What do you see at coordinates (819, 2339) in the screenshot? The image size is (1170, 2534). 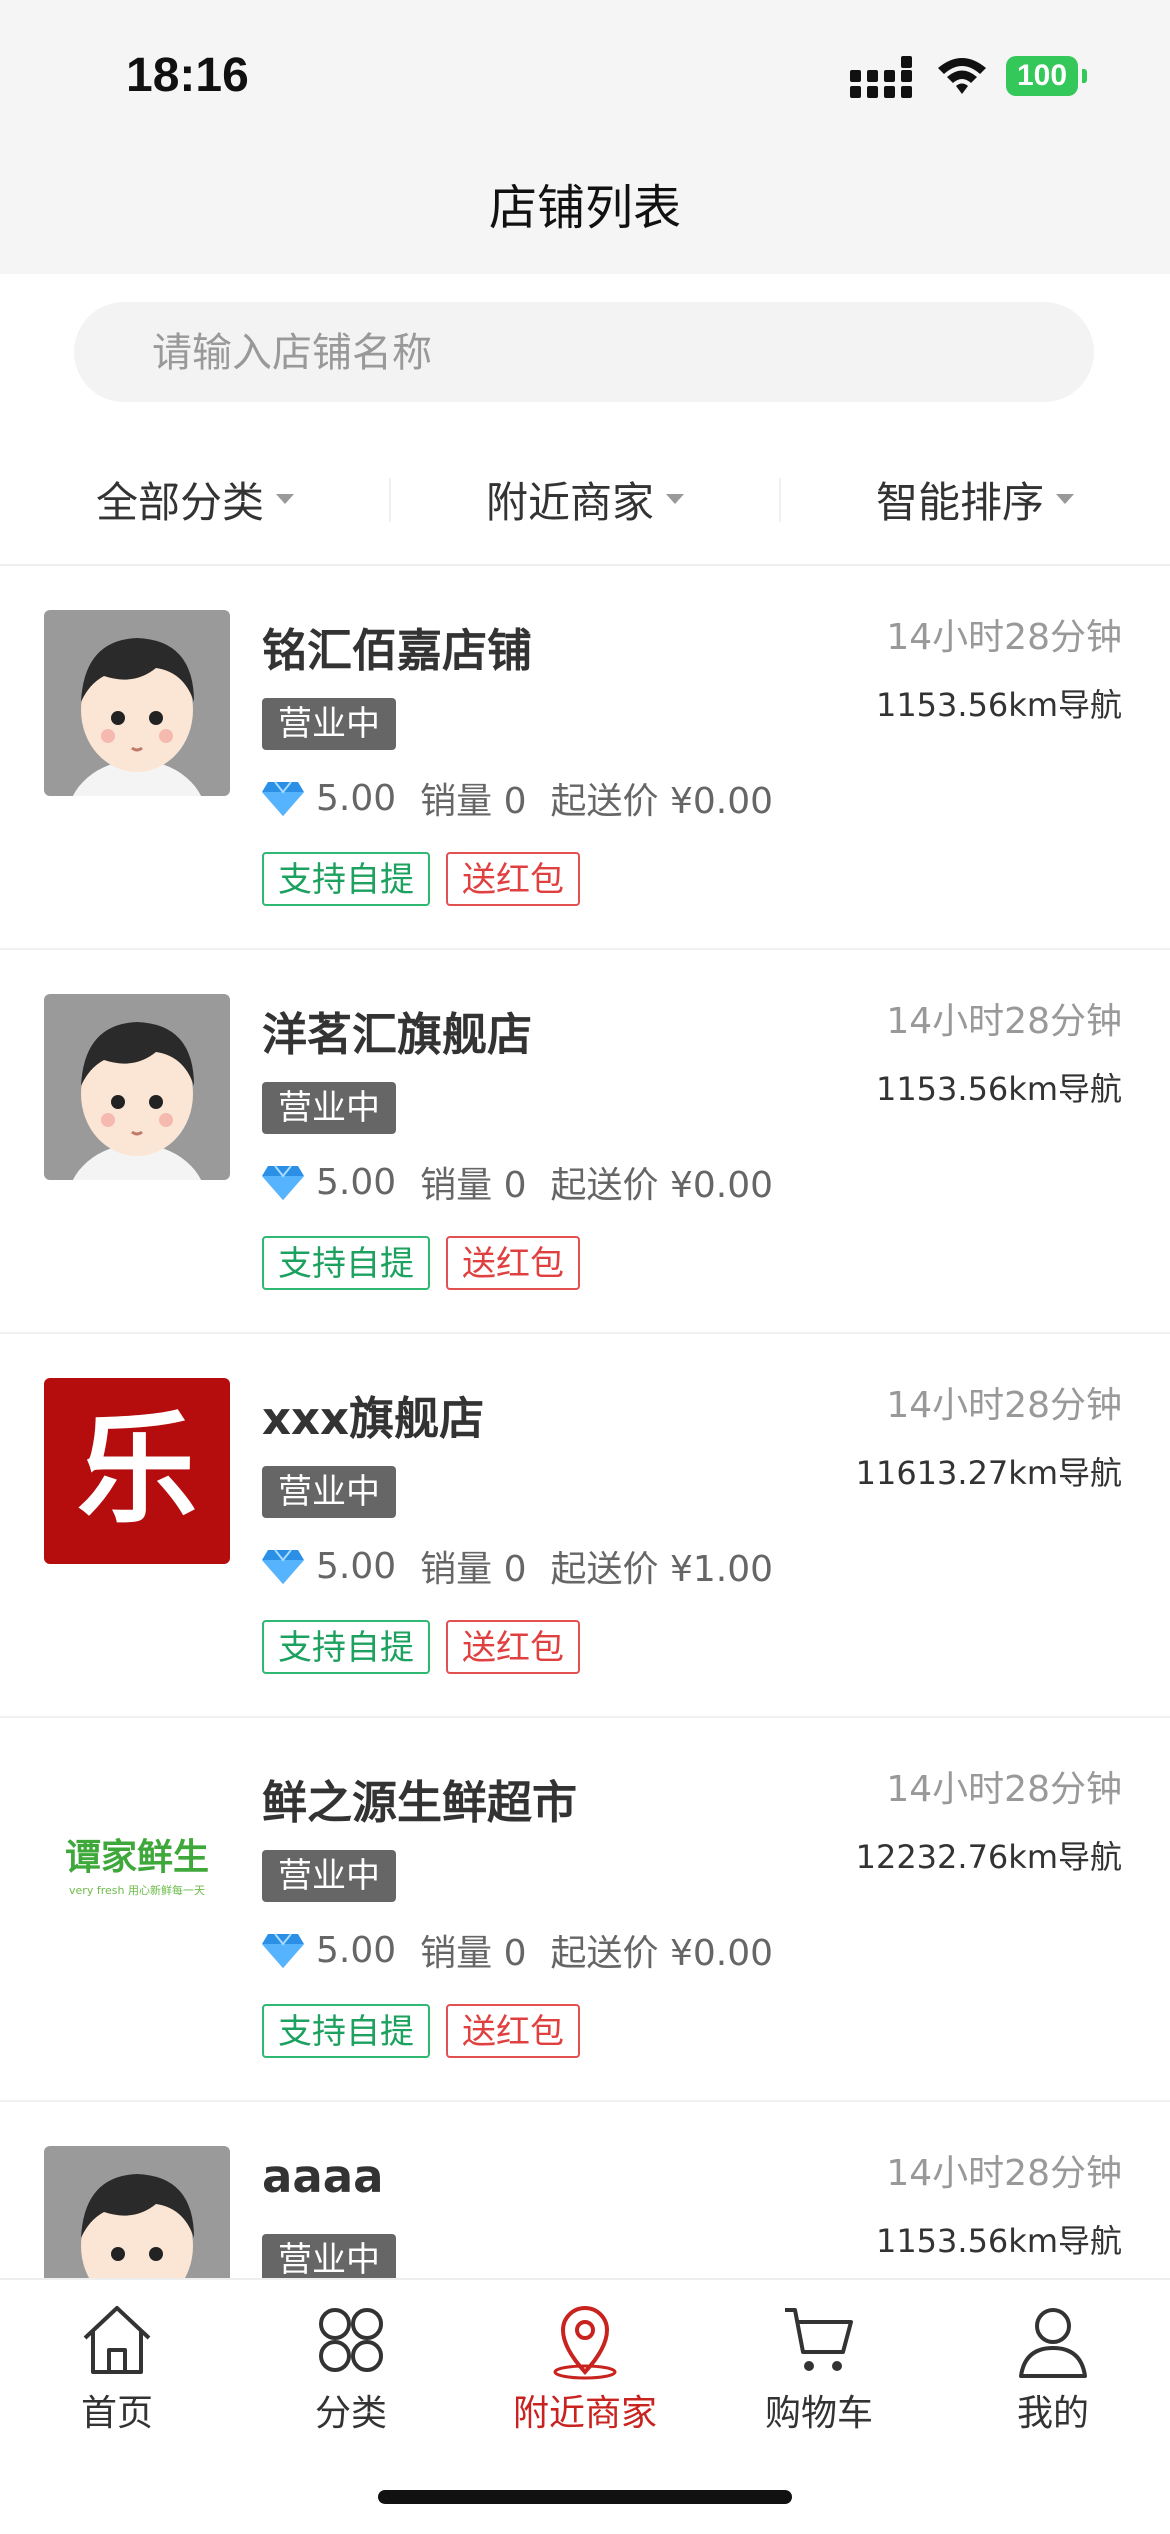 I see `cart-icon` at bounding box center [819, 2339].